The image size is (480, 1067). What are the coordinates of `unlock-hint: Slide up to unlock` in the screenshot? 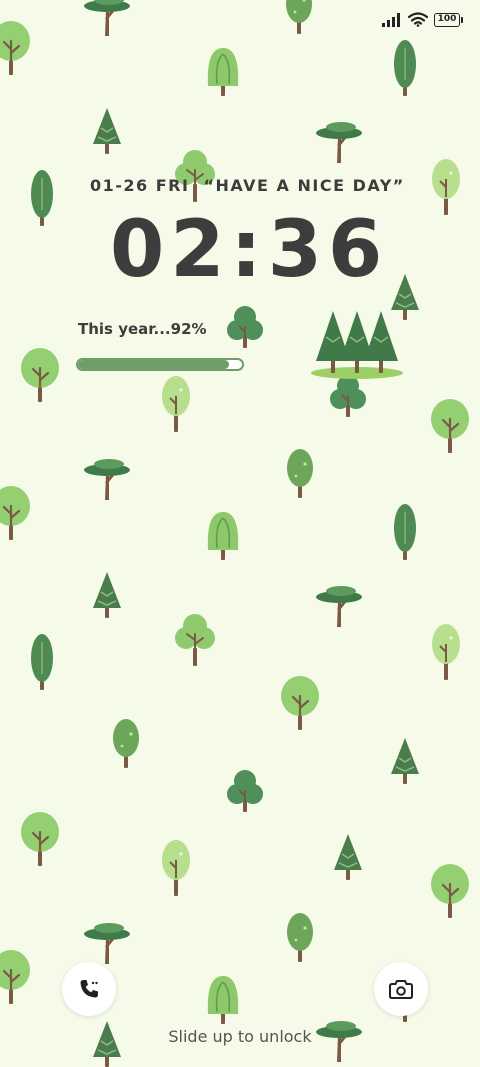 It's located at (240, 1036).